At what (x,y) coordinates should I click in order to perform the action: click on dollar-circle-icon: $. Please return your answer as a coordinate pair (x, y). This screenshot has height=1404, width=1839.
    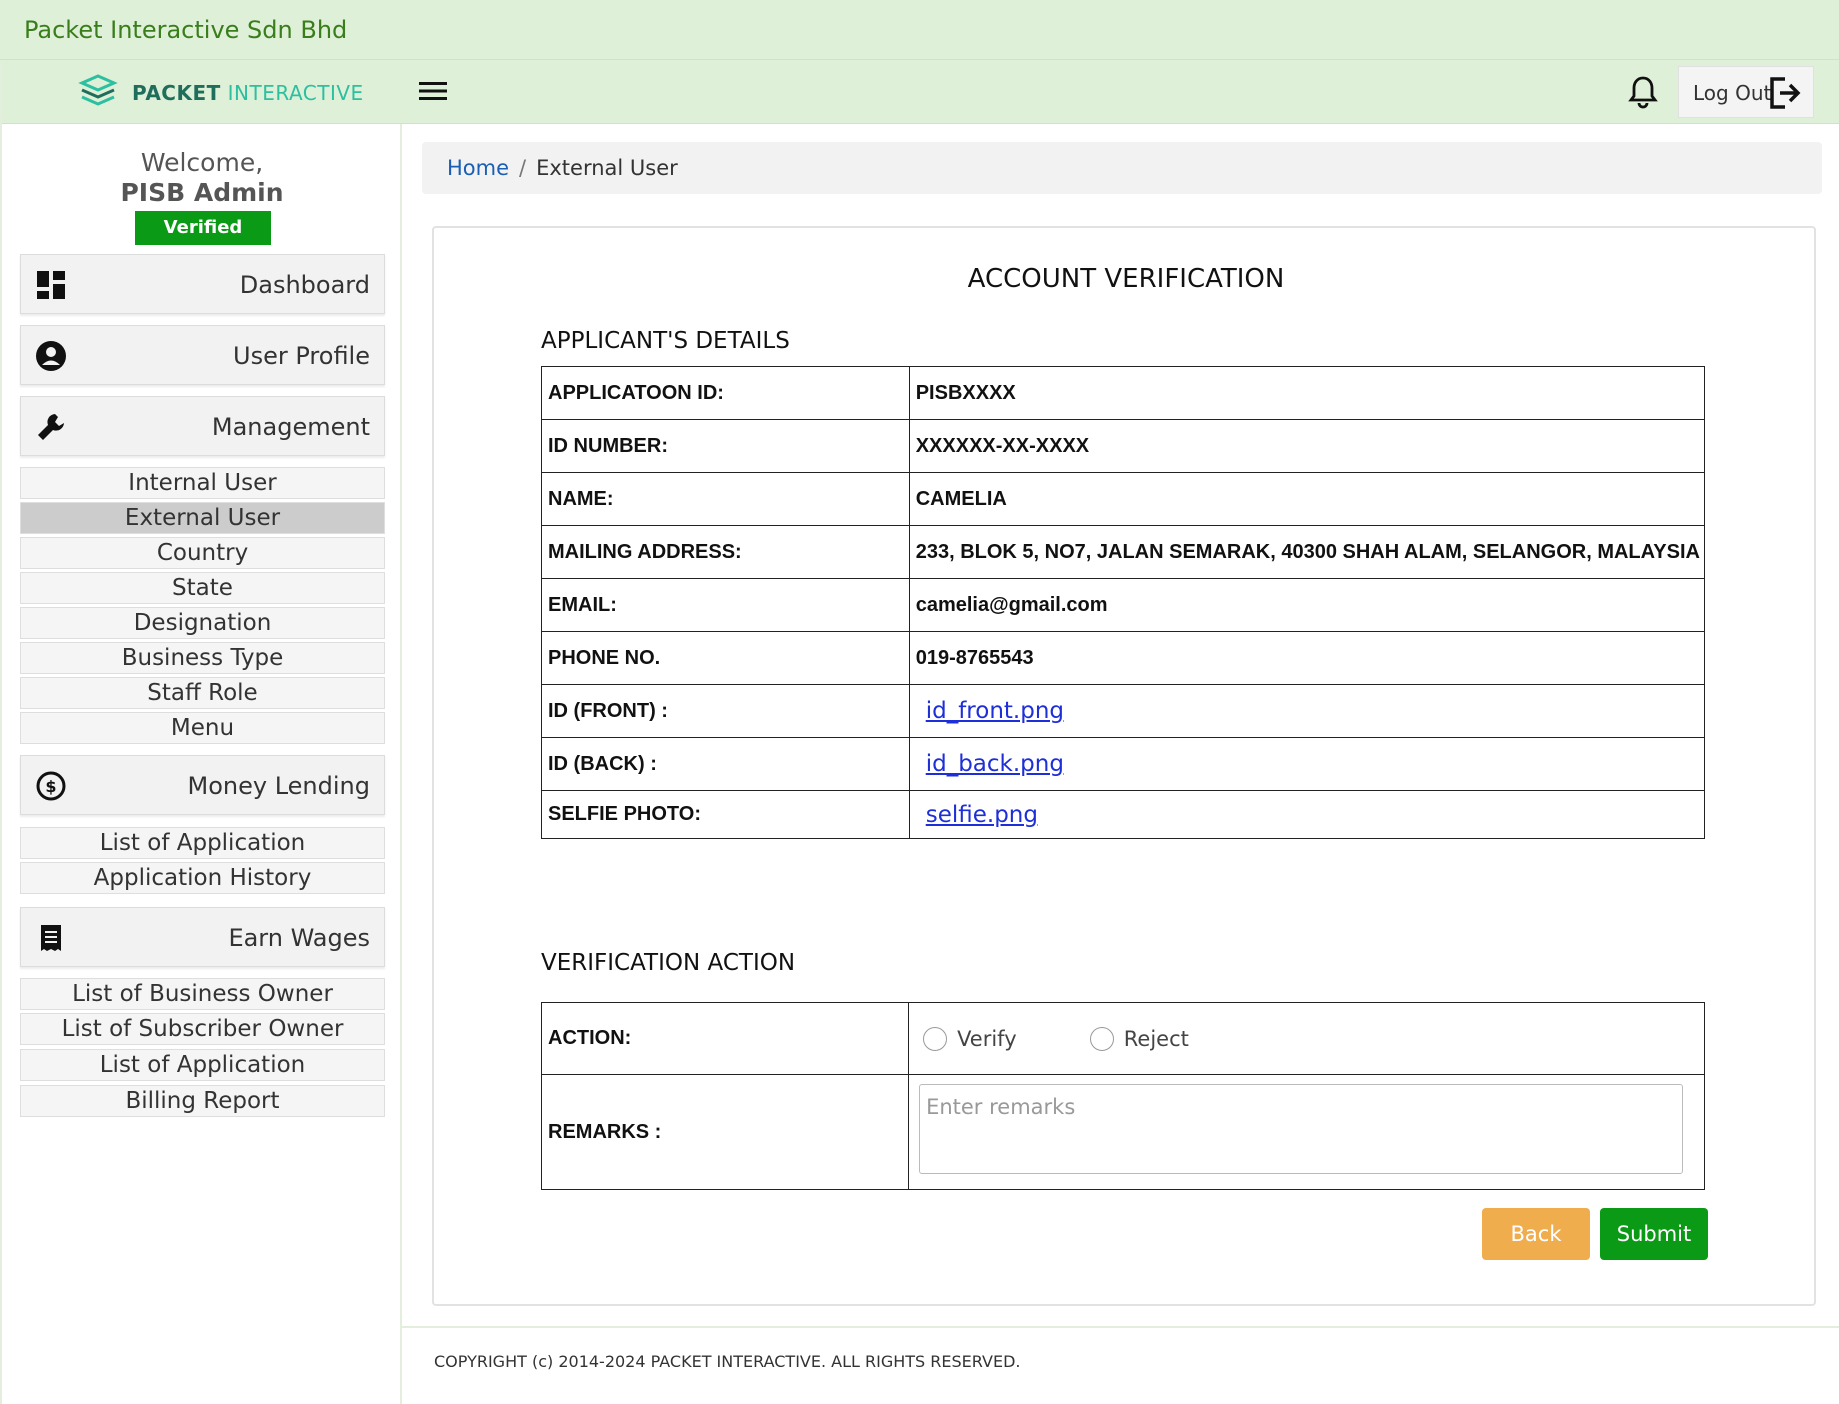
    Looking at the image, I should click on (51, 786).